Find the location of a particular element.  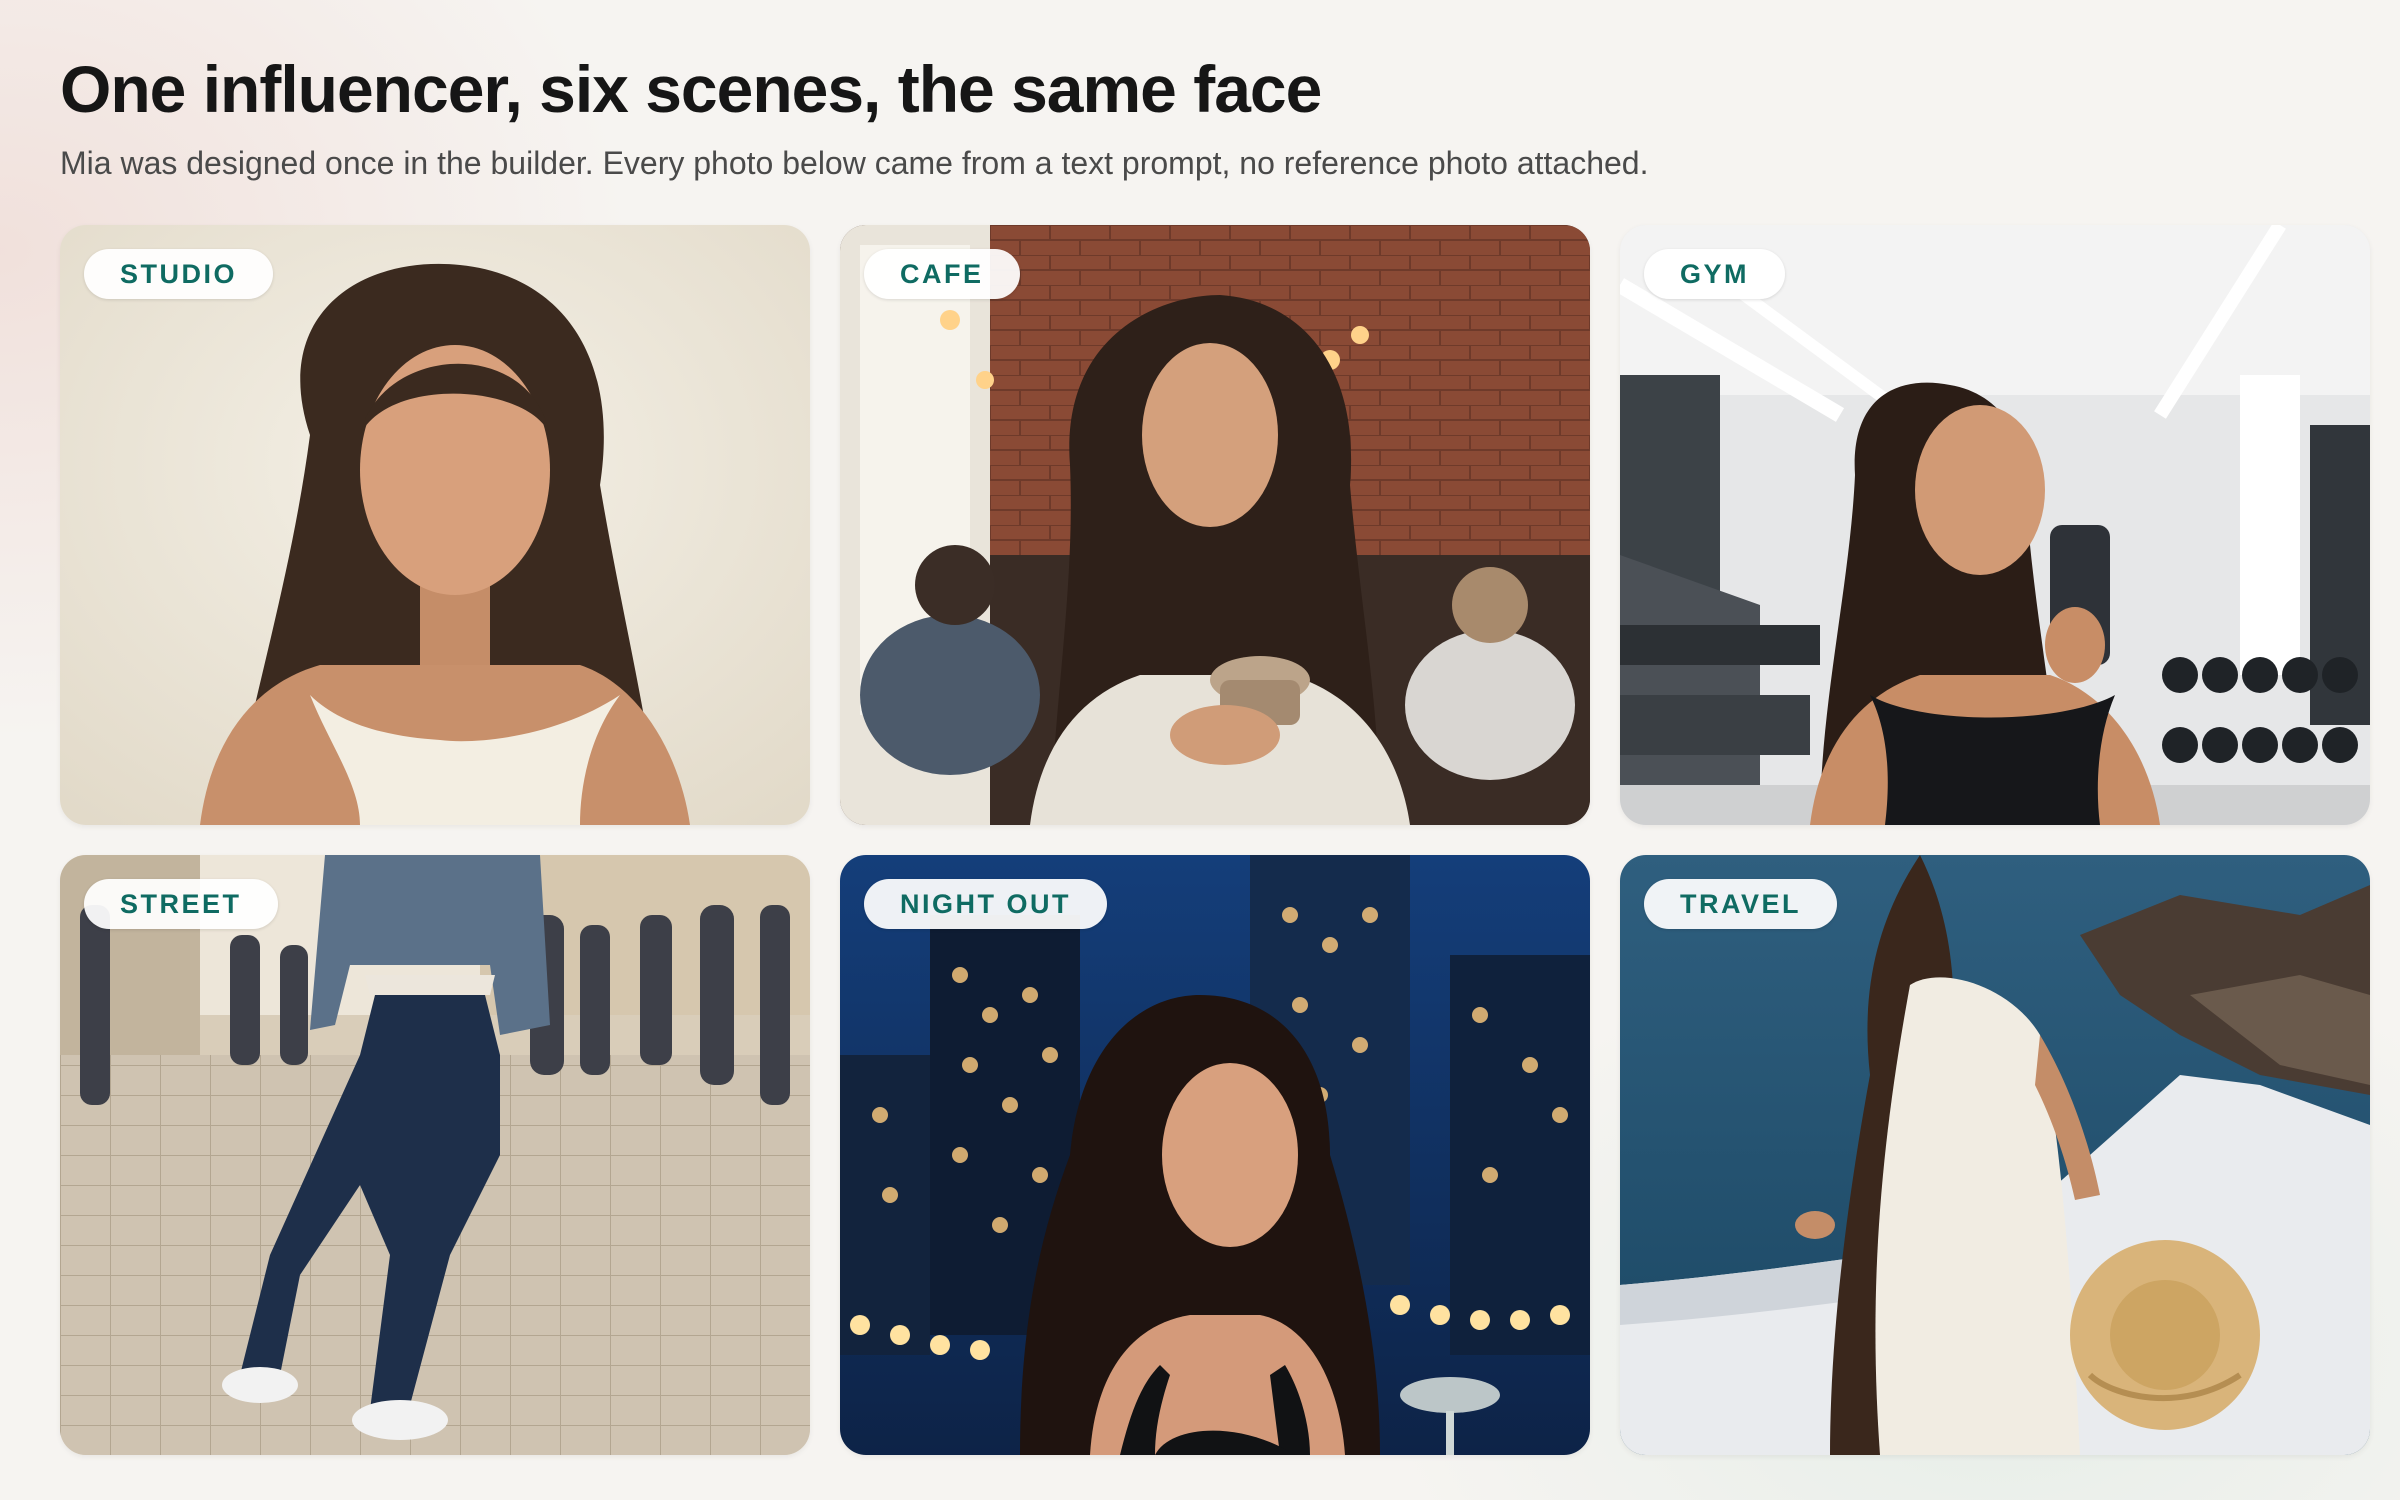

scene-card-street: STREET is located at coordinates (435, 1155).